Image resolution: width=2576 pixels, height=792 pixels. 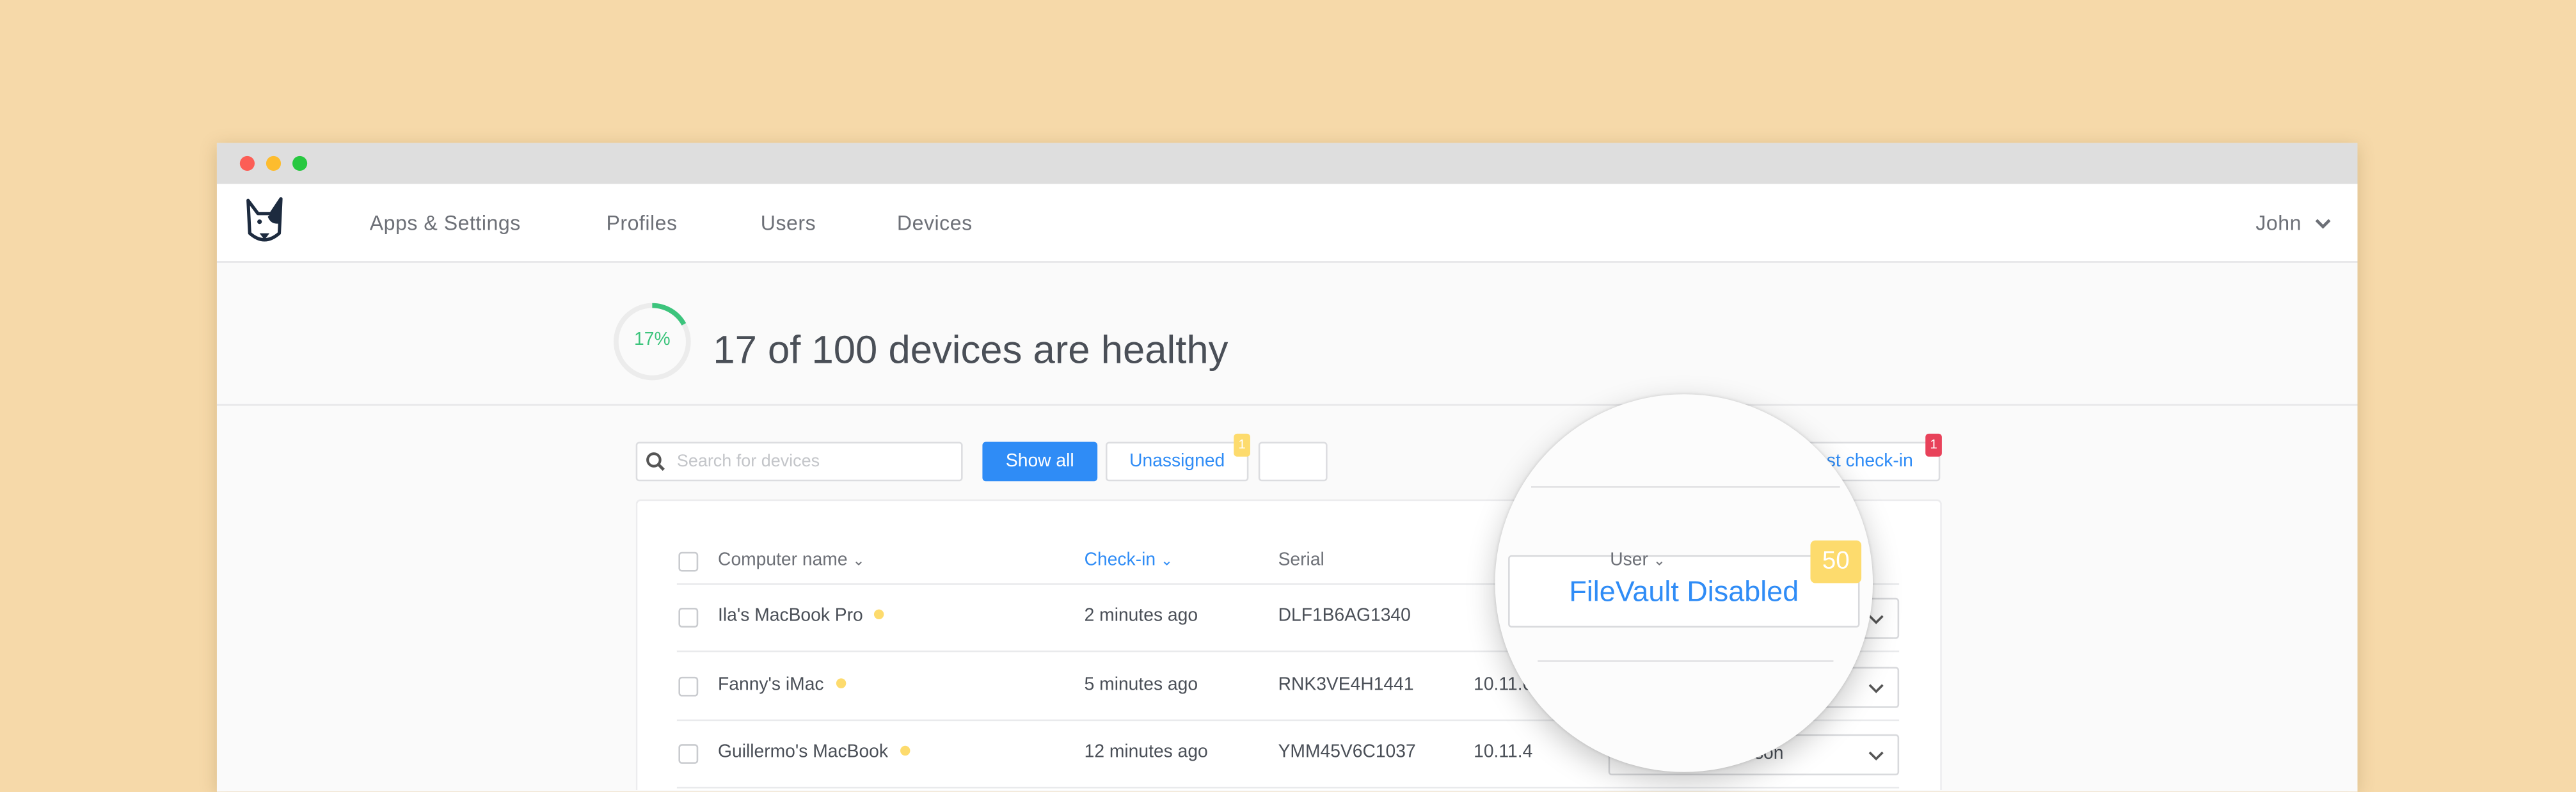 I want to click on unassigned-filter-button: Unassigned, so click(x=1177, y=461).